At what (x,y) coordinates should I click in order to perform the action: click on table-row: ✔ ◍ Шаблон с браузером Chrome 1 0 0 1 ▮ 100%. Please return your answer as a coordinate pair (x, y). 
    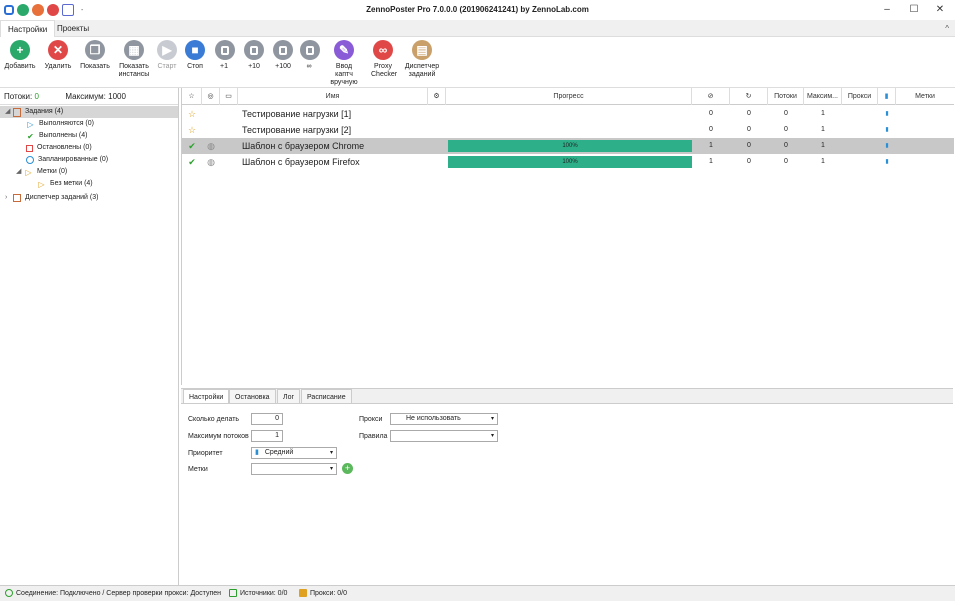
    Looking at the image, I should click on (568, 146).